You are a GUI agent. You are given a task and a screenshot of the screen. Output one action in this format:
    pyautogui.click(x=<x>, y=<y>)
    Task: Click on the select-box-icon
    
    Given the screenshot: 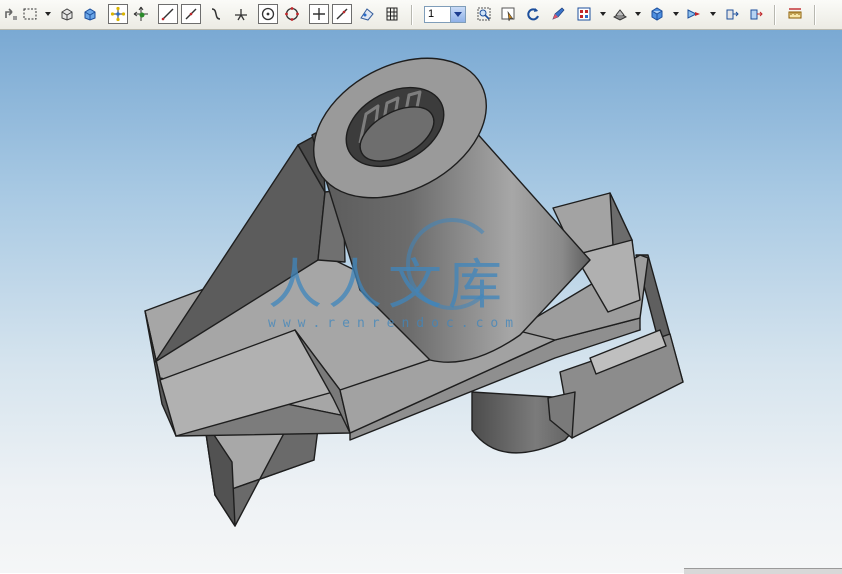 What is the action you would take?
    pyautogui.click(x=30, y=14)
    